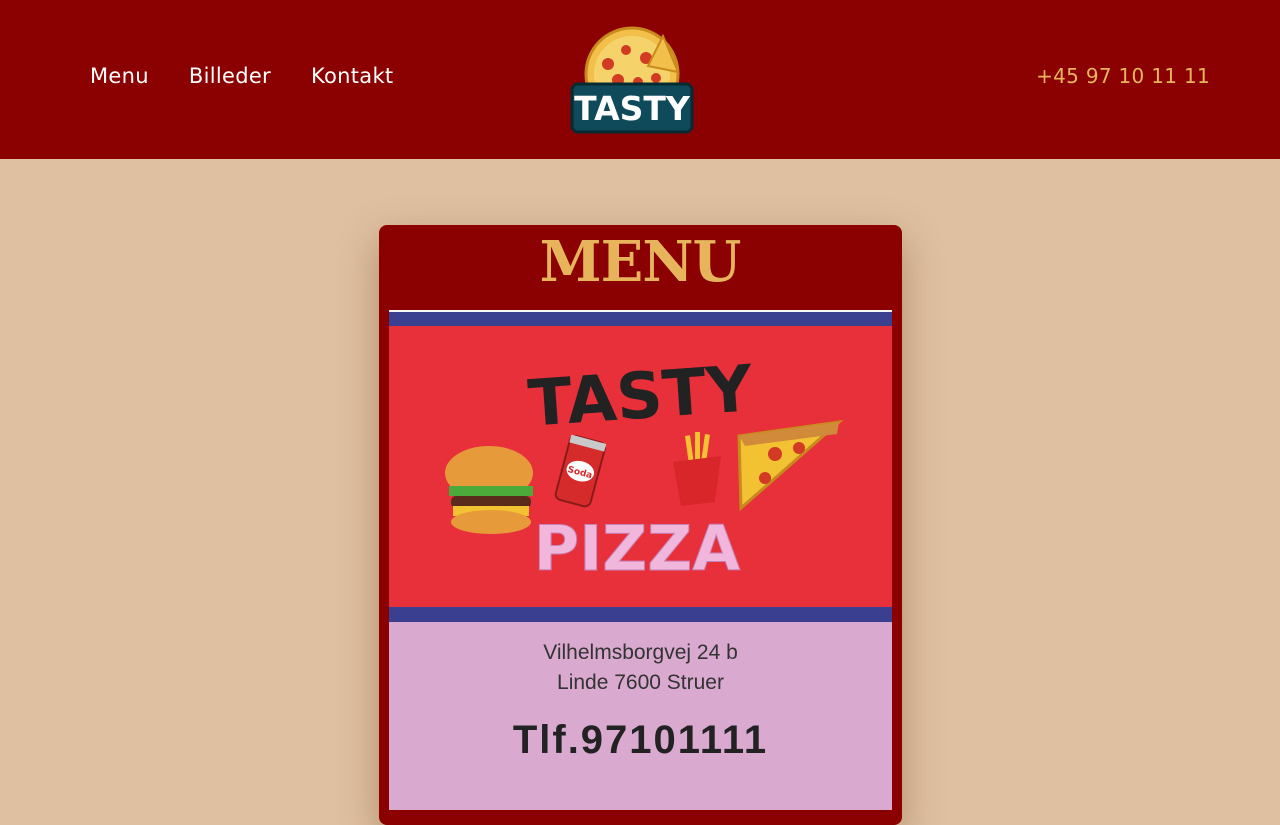 This screenshot has width=1280, height=825. What do you see at coordinates (230, 76) in the screenshot?
I see `nav-link-billeder: Billeder` at bounding box center [230, 76].